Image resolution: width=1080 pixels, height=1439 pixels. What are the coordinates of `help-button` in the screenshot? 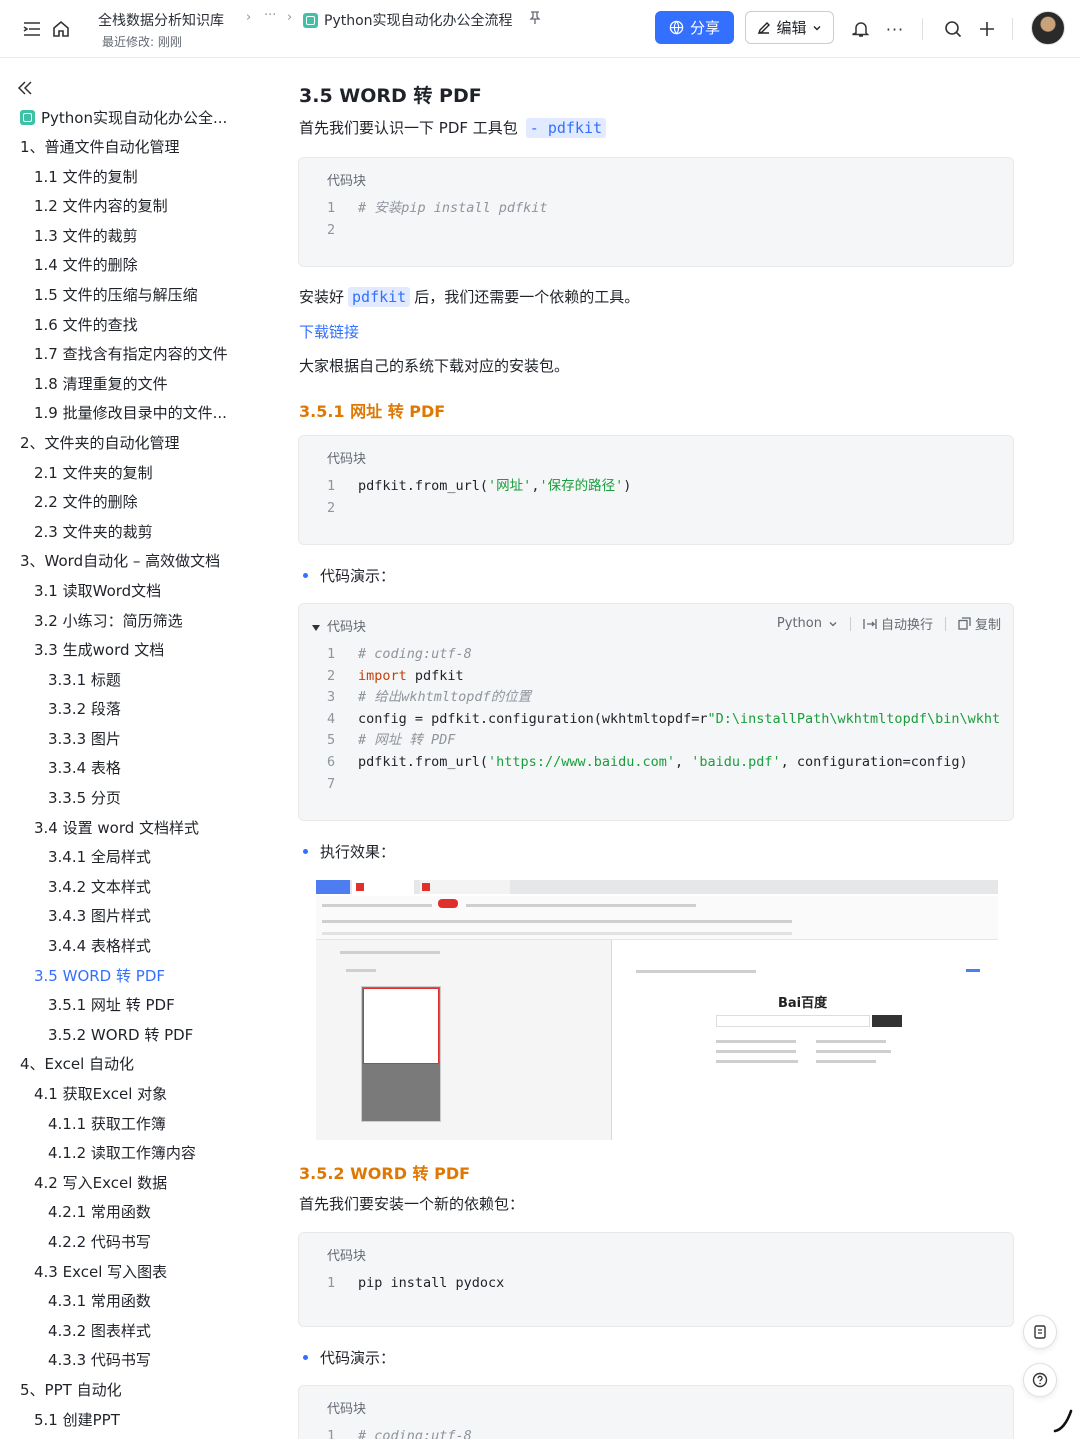 It's located at (1040, 1380).